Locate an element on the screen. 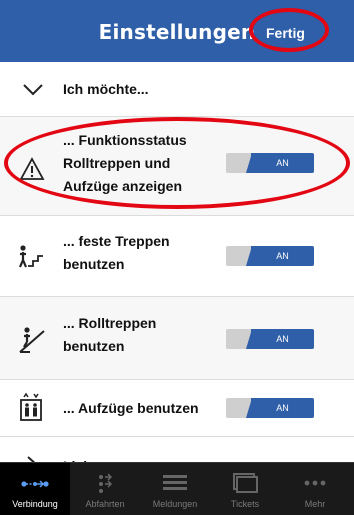 The image size is (354, 515). toggle-funktionsstatus: AN is located at coordinates (270, 163).